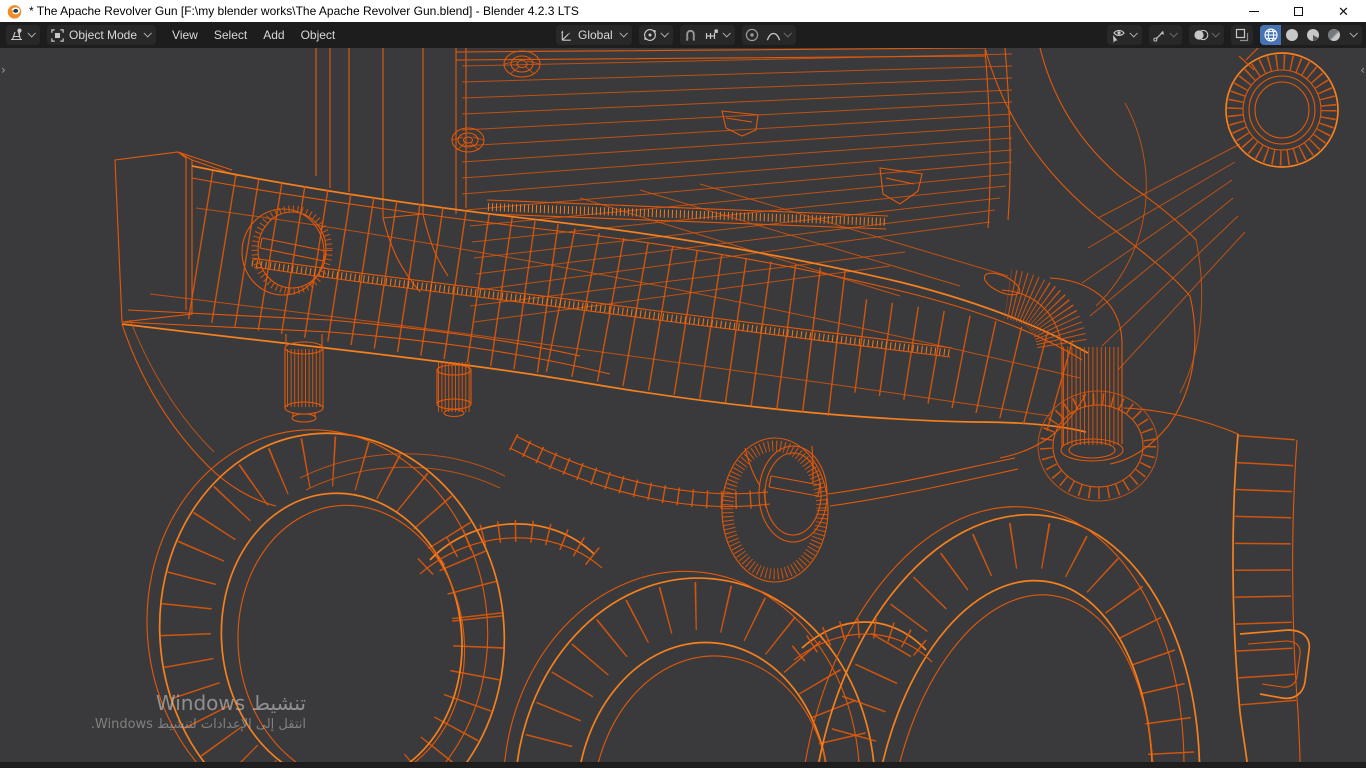 The width and height of the screenshot is (1366, 768). I want to click on knurled-knob-top-right, so click(1282, 108).